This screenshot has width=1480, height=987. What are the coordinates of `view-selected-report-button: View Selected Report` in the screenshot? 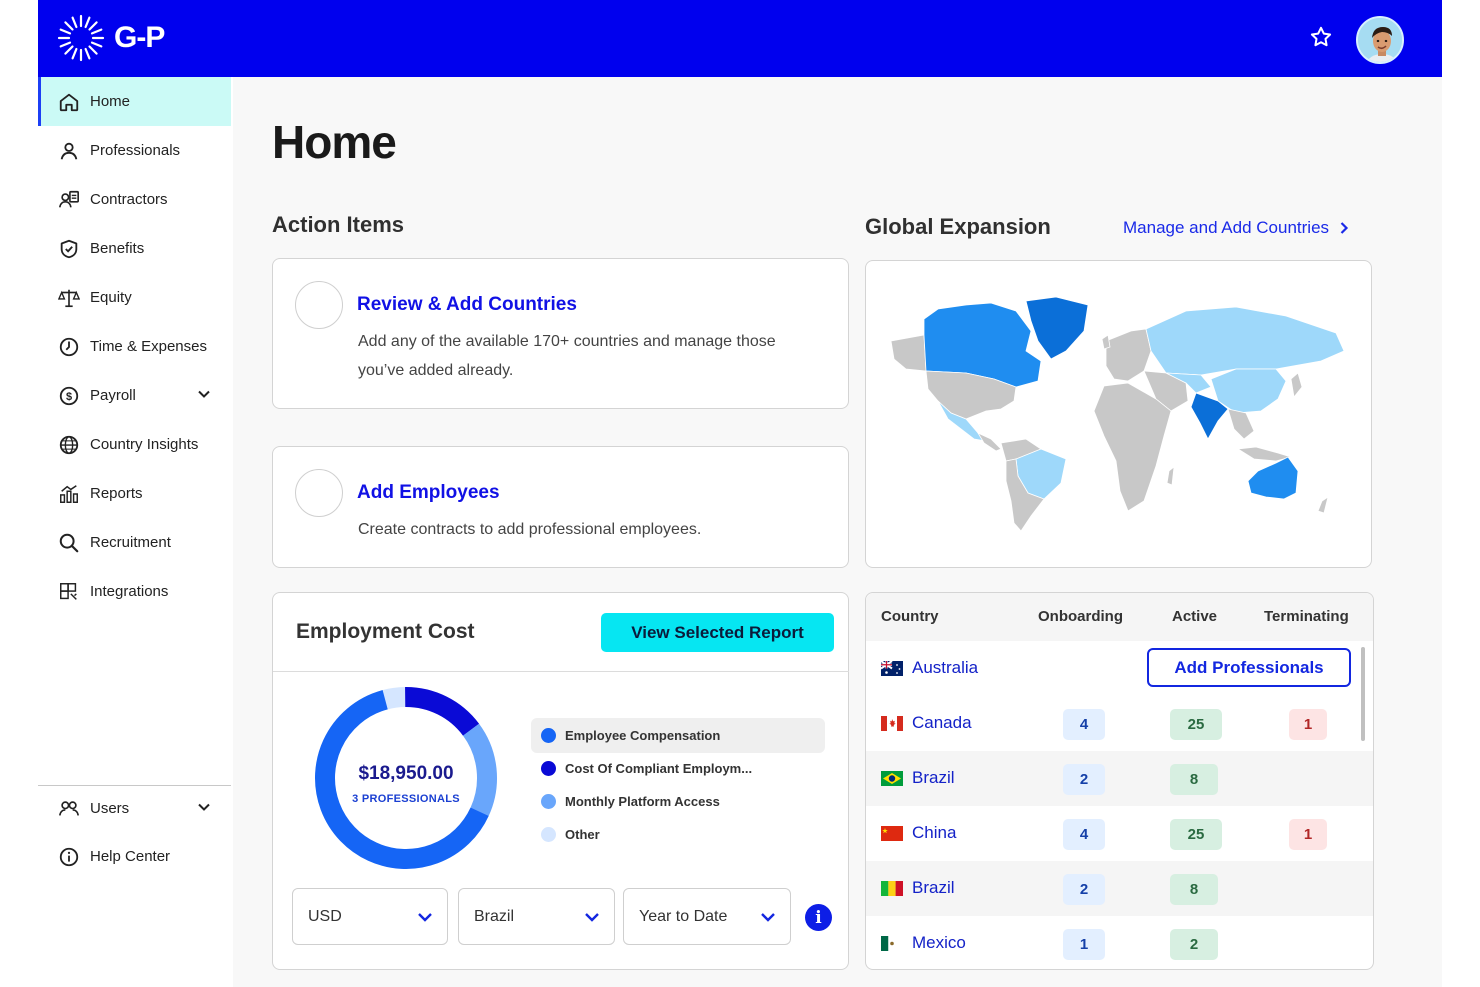 It's located at (717, 632).